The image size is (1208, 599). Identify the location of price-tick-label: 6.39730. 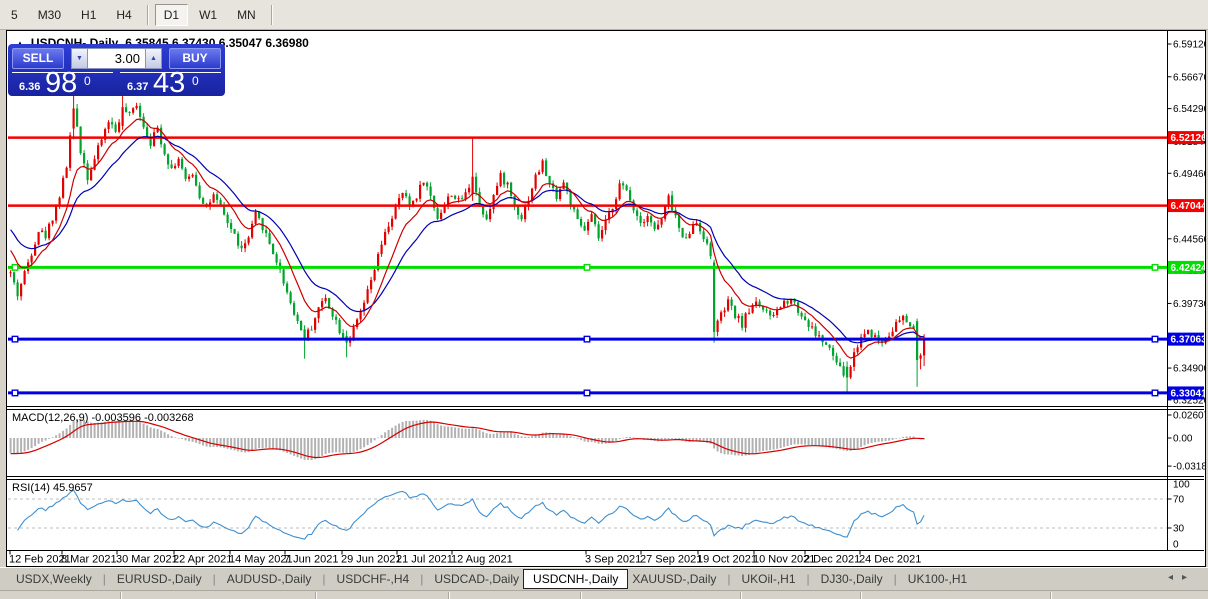
(1189, 304).